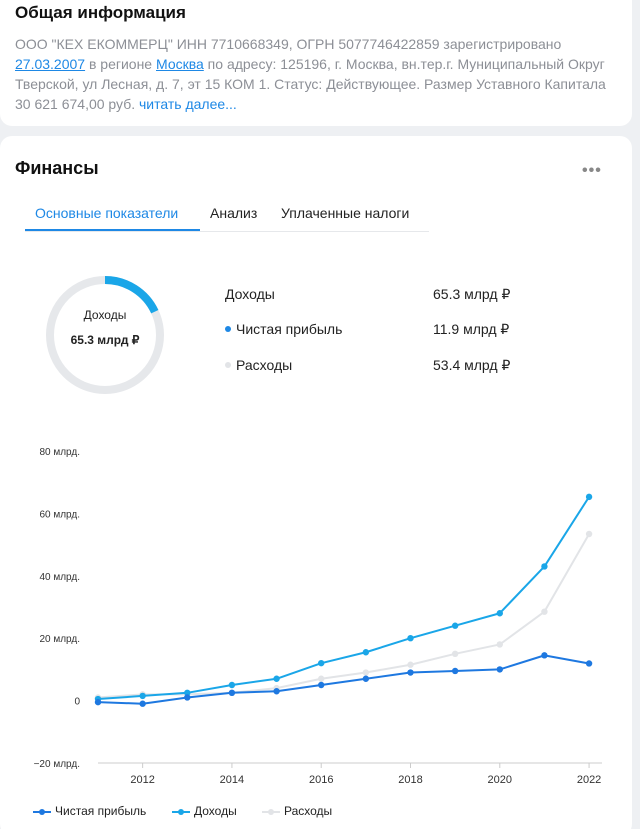  I want to click on x-tick-label: 2012, so click(142, 780).